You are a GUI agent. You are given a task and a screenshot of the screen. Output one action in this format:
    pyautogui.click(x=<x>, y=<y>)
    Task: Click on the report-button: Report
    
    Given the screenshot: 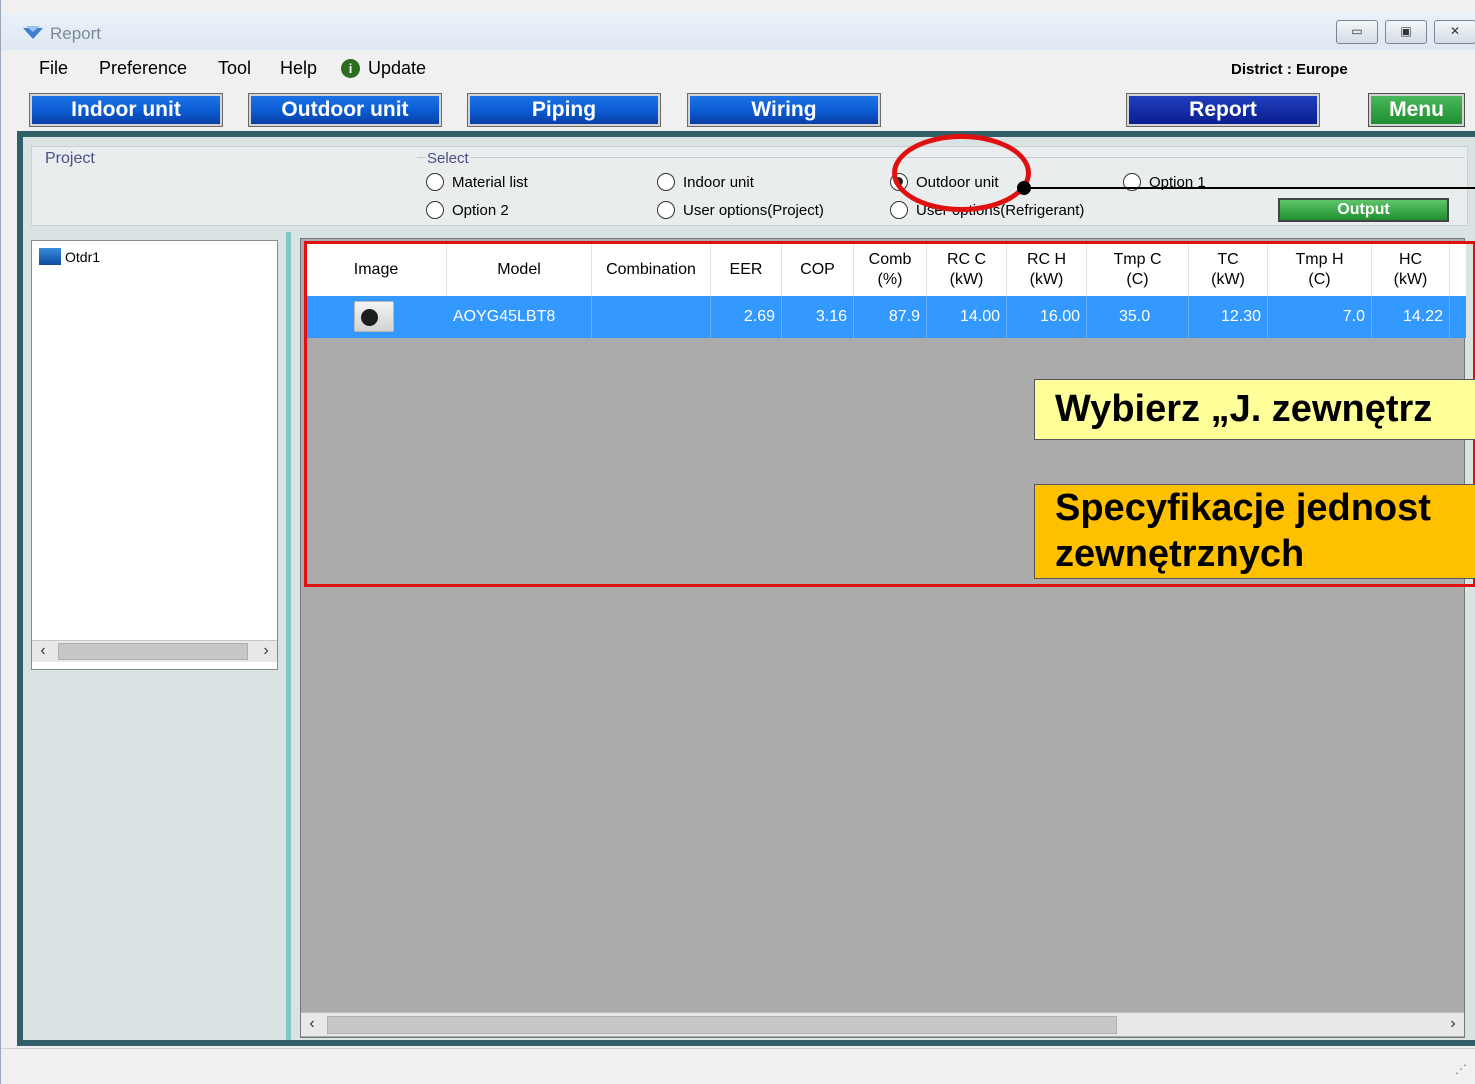 What is the action you would take?
    pyautogui.click(x=1223, y=110)
    